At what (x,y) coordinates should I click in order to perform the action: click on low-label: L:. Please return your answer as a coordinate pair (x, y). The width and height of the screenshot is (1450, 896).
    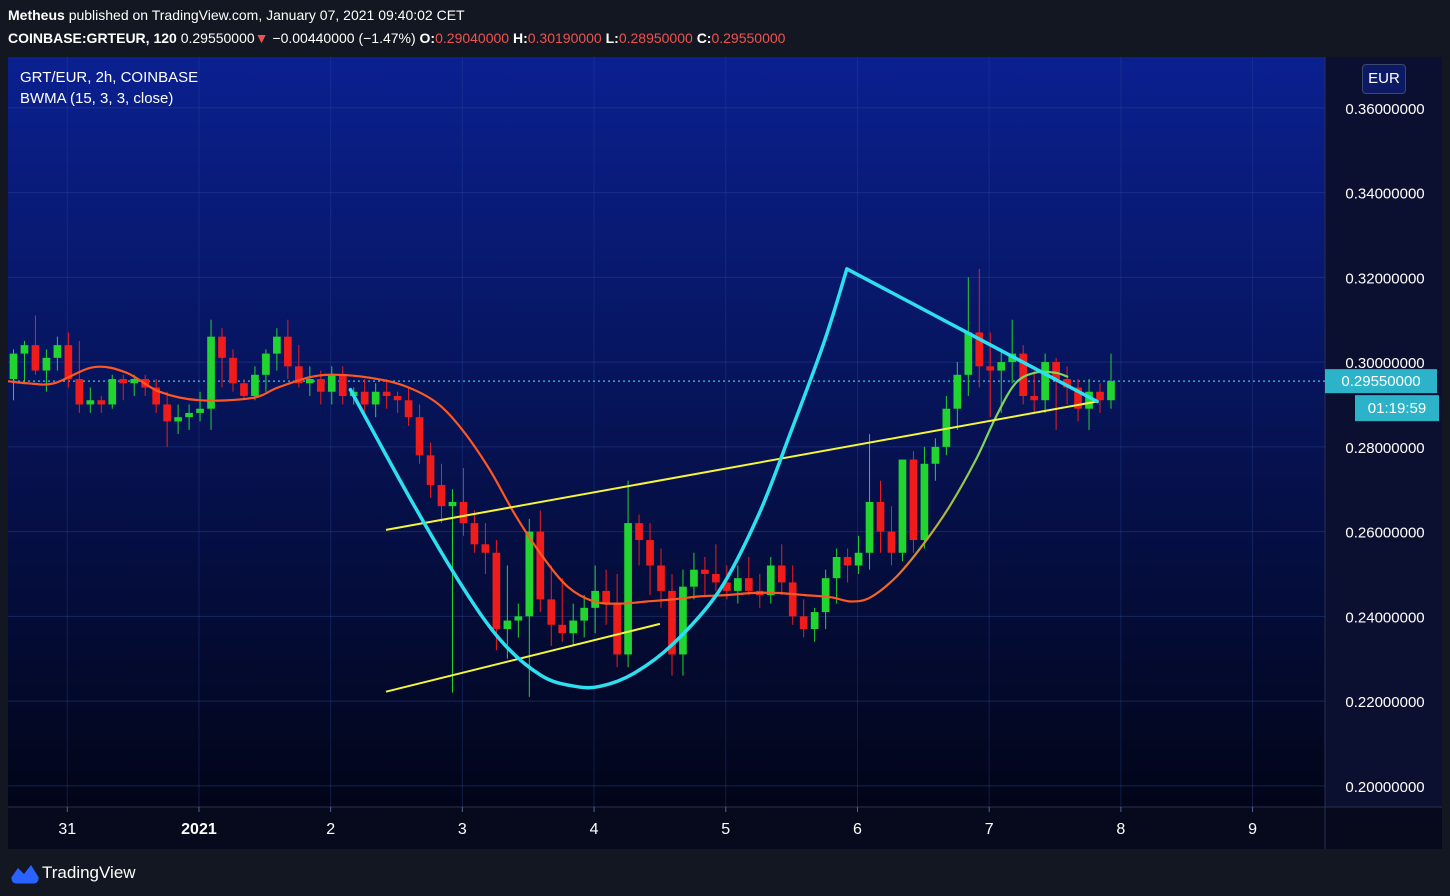
    Looking at the image, I should click on (612, 38).